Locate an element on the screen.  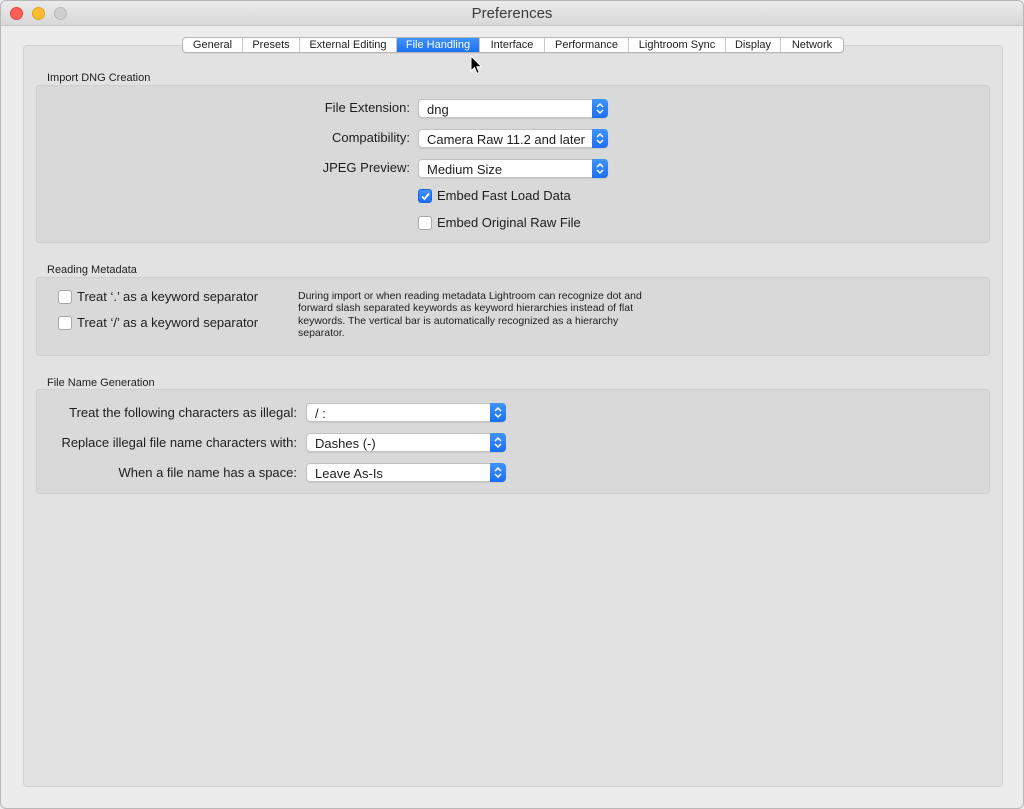
window-title: Preferences is located at coordinates (512, 13).